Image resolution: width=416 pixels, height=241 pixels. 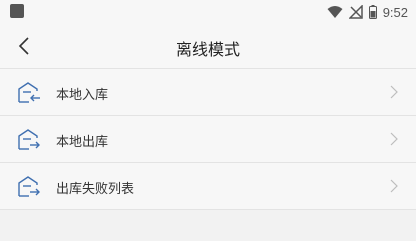 What do you see at coordinates (82, 142) in the screenshot?
I see `menu-item-label: 本地出库` at bounding box center [82, 142].